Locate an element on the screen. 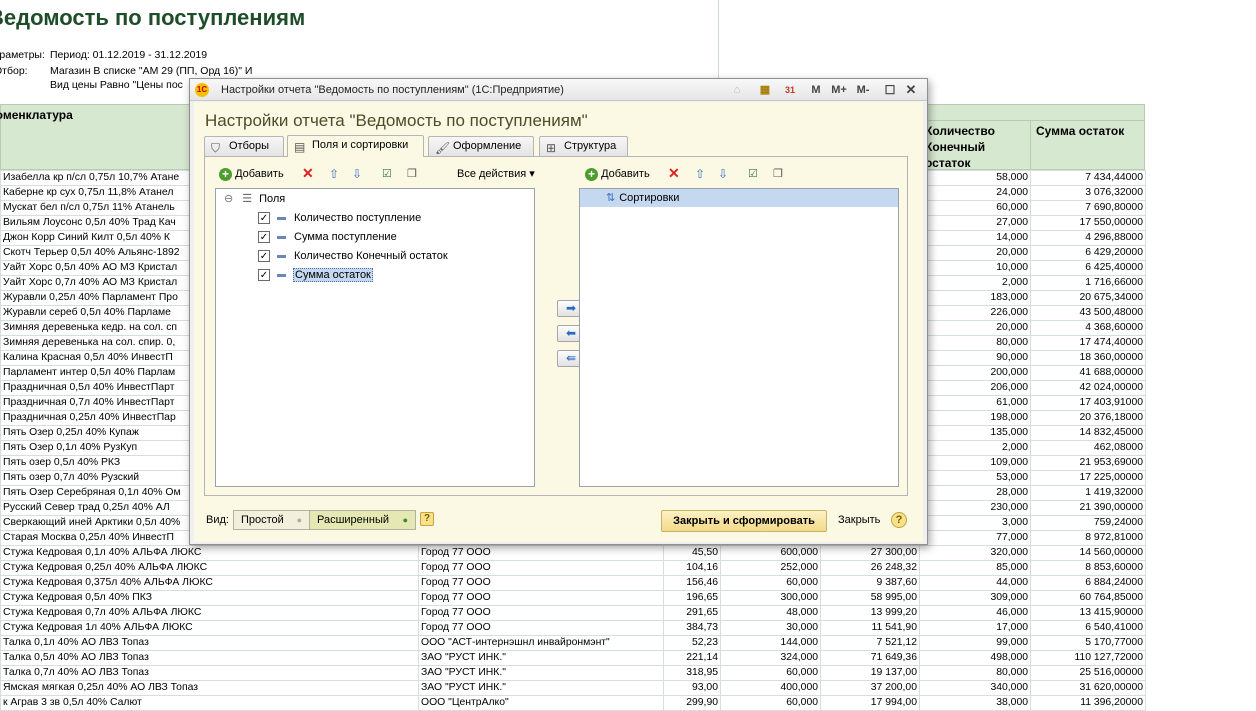 Image resolution: width=1256 pixels, height=711 pixels. table-cell: 19 137,00 is located at coordinates (870, 673).